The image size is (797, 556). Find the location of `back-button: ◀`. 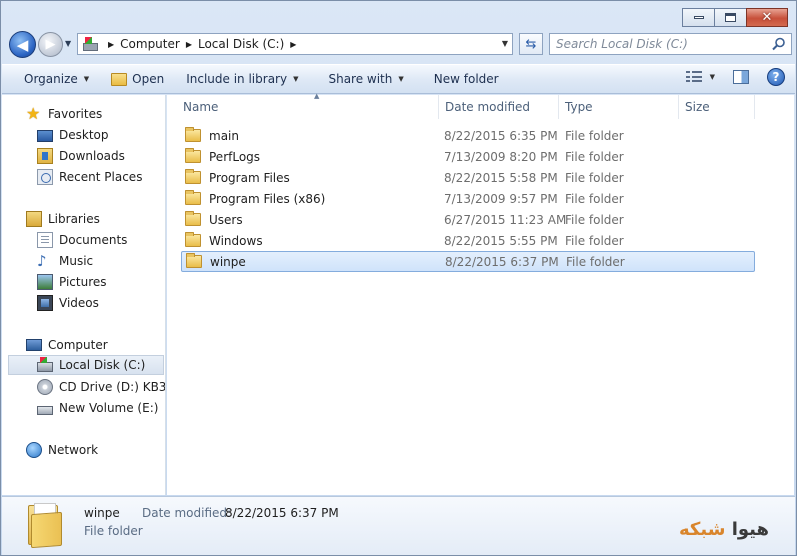

back-button: ◀ is located at coordinates (22, 44).